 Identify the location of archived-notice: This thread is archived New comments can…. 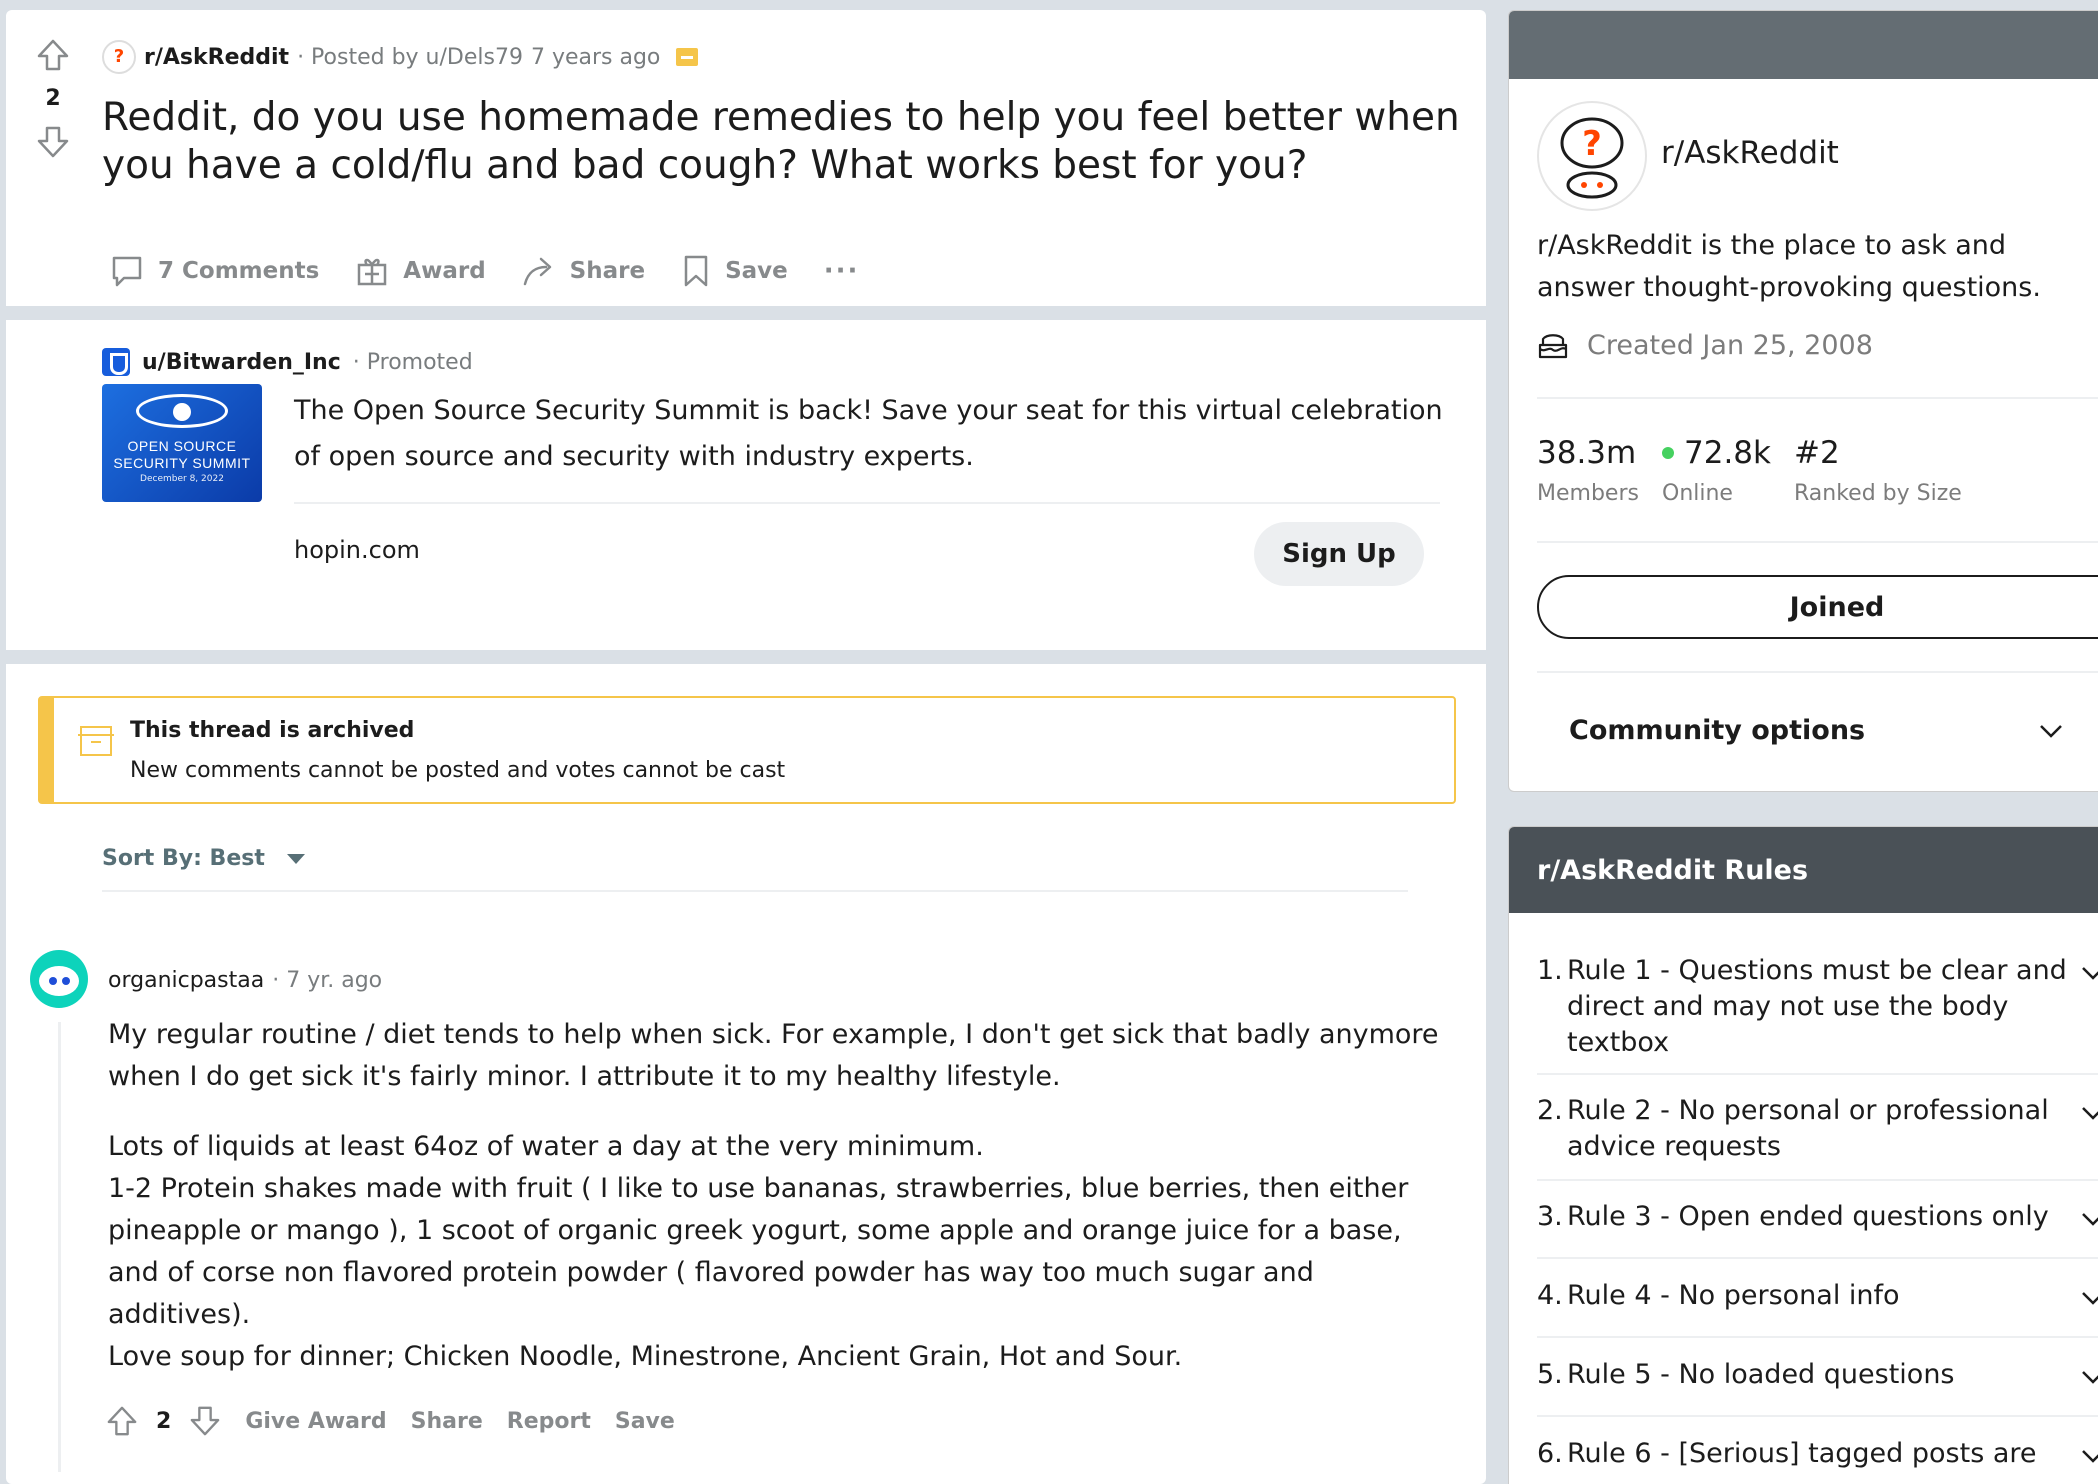
(747, 750).